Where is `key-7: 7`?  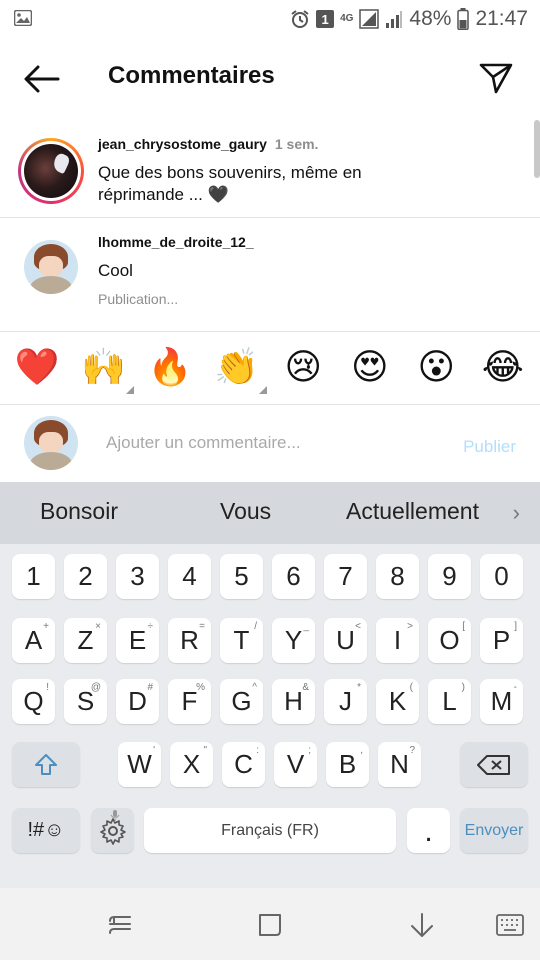
key-7: 7 is located at coordinates (345, 576).